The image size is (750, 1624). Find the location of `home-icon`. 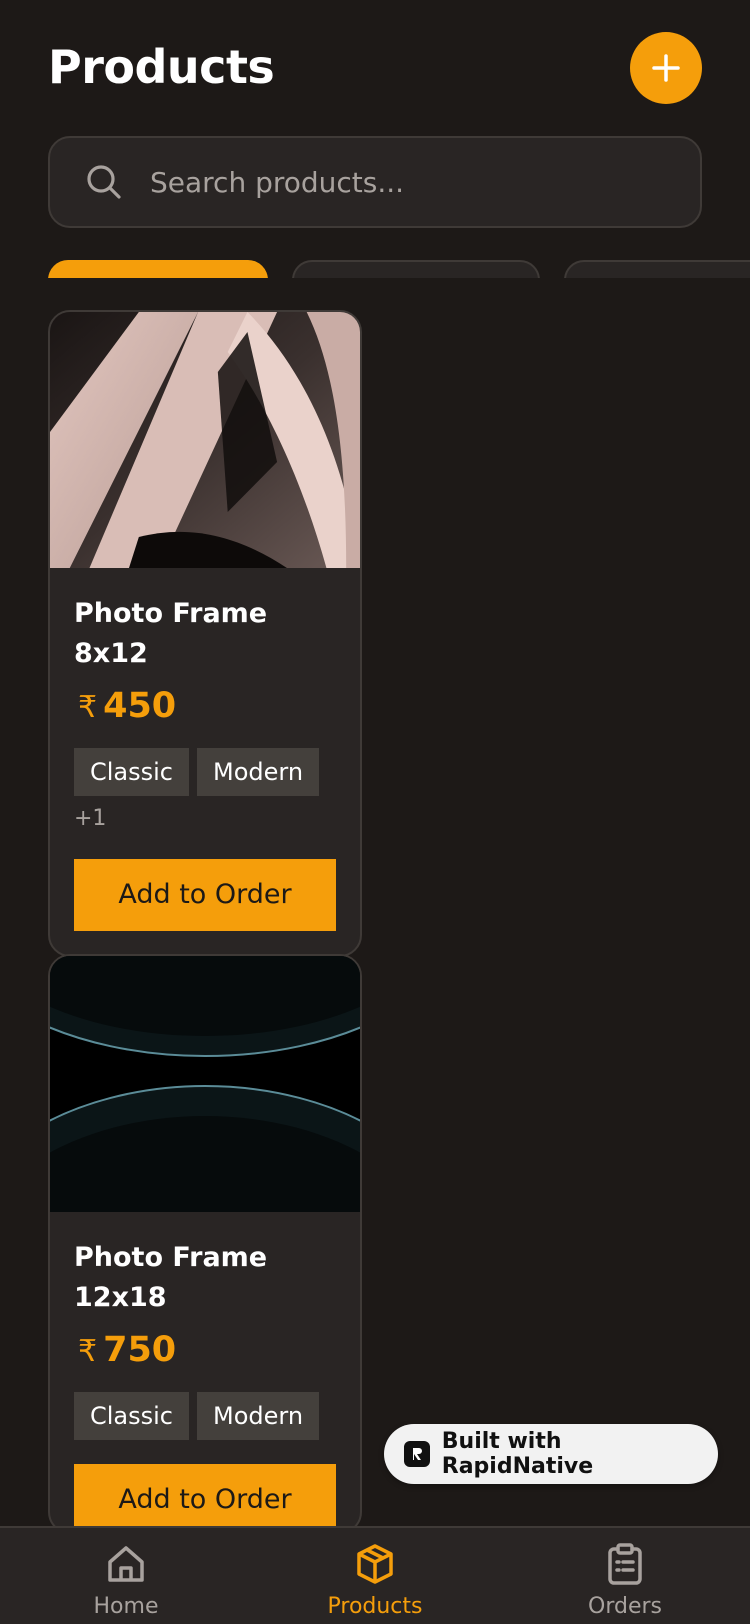

home-icon is located at coordinates (126, 1564).